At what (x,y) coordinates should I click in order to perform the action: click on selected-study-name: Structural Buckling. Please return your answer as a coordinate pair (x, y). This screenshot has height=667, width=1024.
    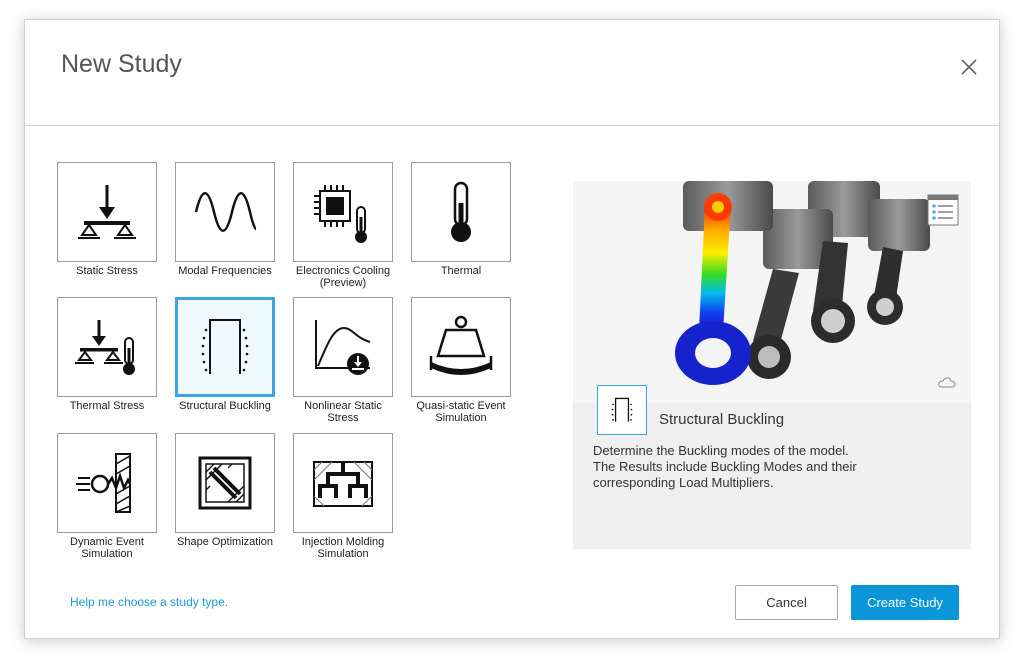
    Looking at the image, I should click on (722, 419).